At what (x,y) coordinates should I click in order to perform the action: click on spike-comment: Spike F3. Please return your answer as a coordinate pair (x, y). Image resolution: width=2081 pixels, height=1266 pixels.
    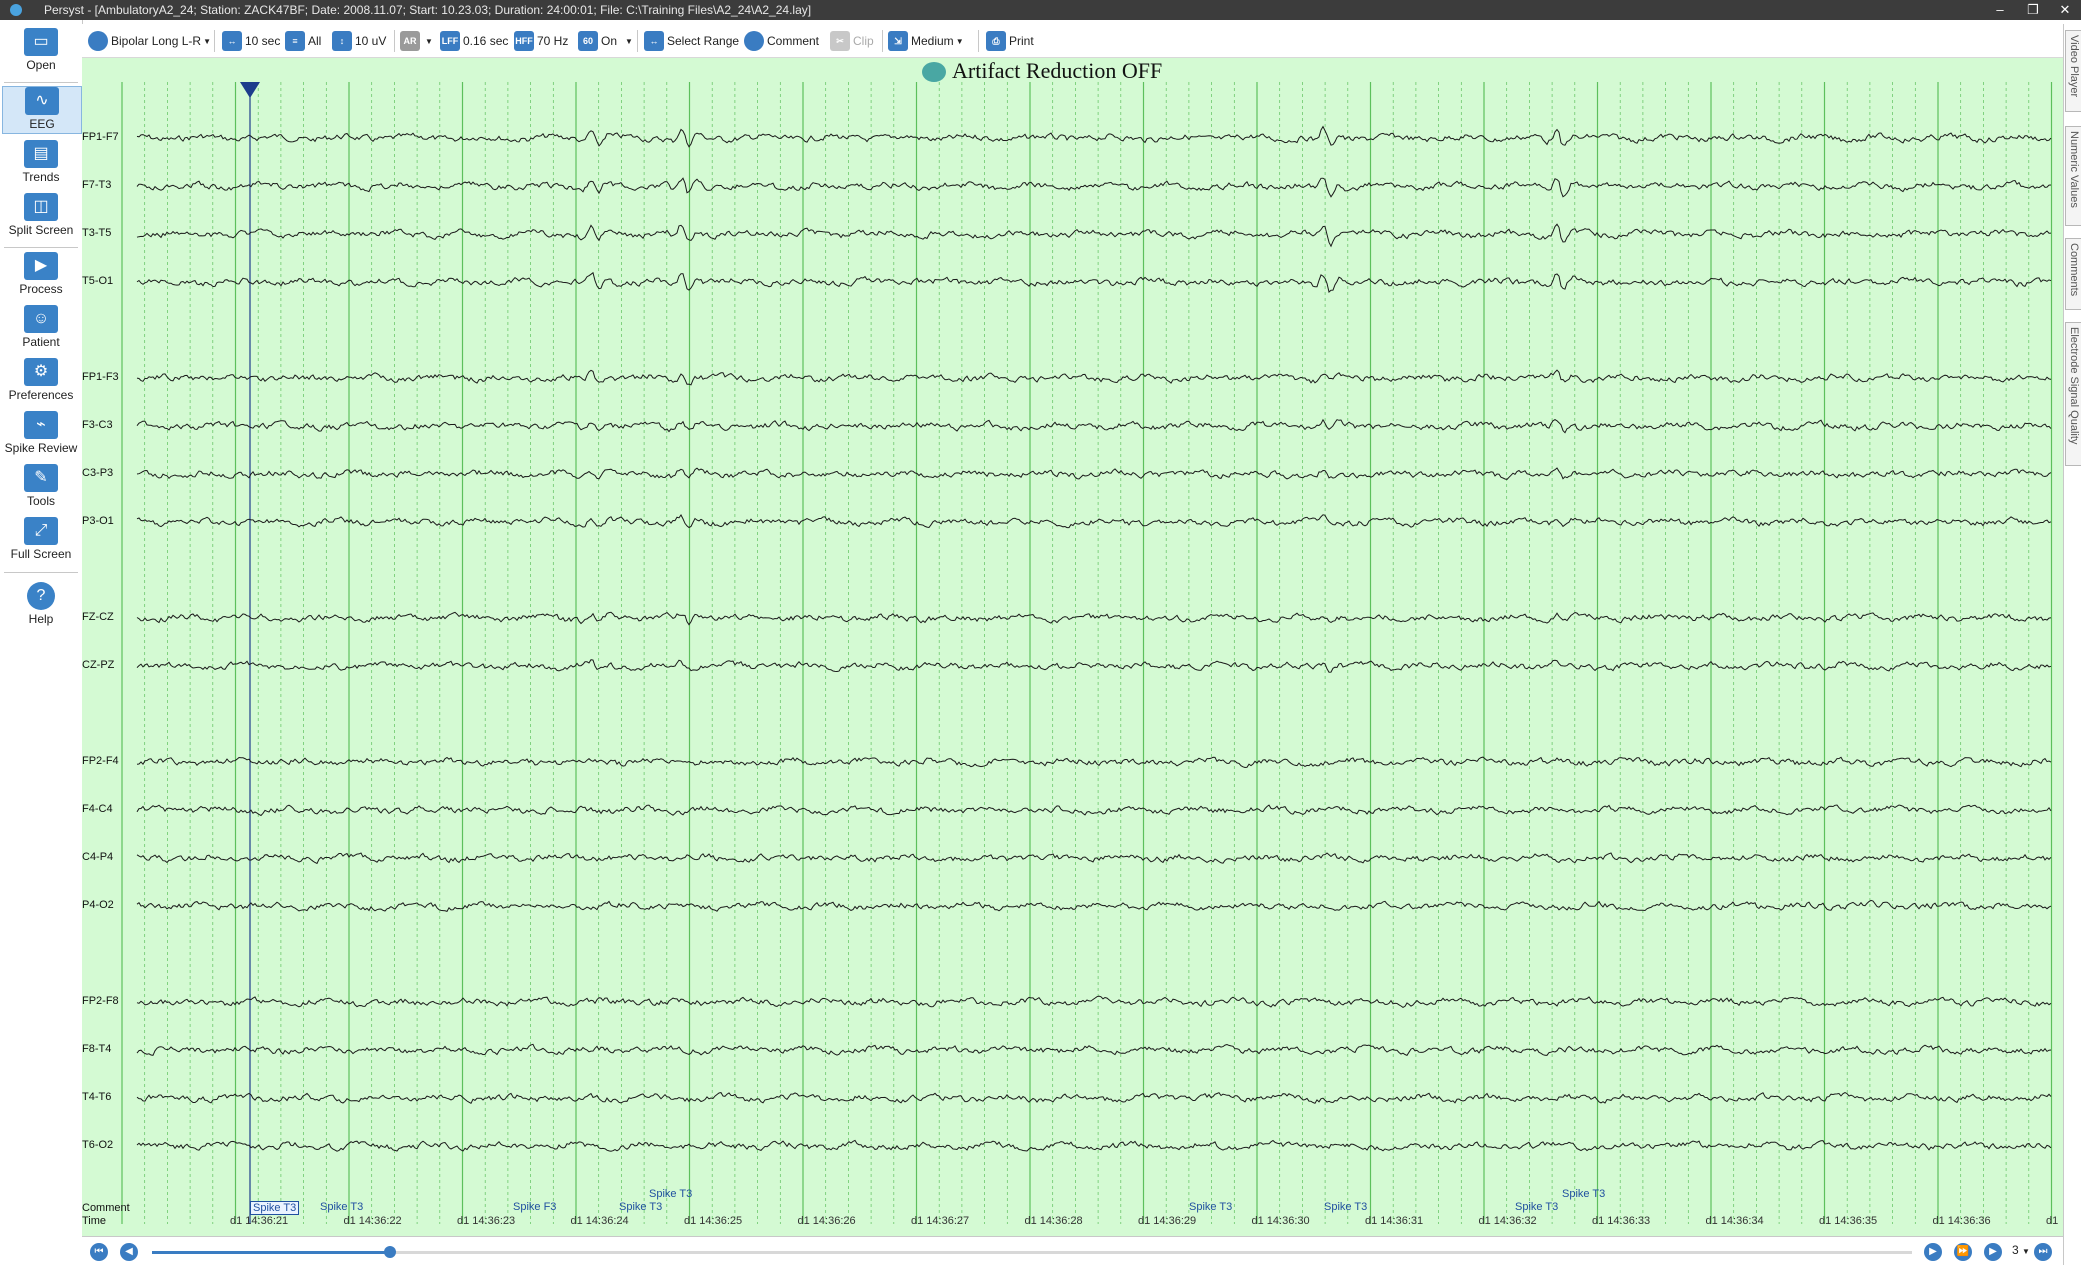
    Looking at the image, I should click on (534, 1207).